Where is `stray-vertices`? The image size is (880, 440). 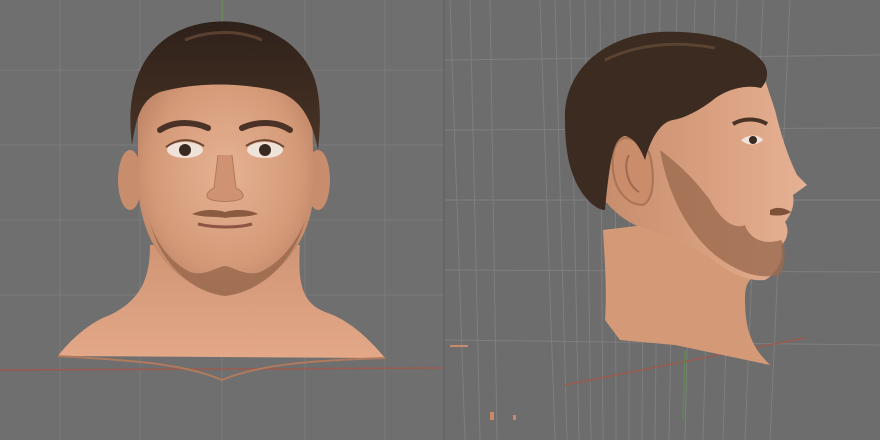
stray-vertices is located at coordinates (483, 382).